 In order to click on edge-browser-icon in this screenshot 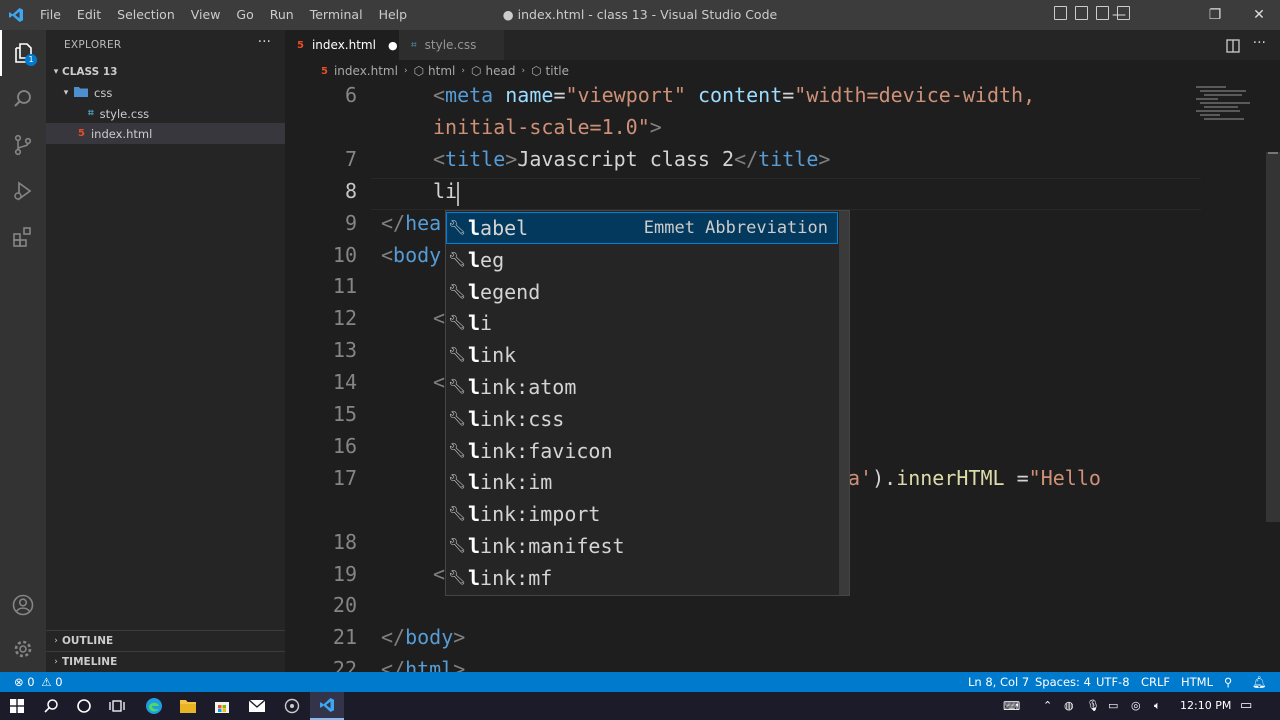, I will do `click(154, 706)`.